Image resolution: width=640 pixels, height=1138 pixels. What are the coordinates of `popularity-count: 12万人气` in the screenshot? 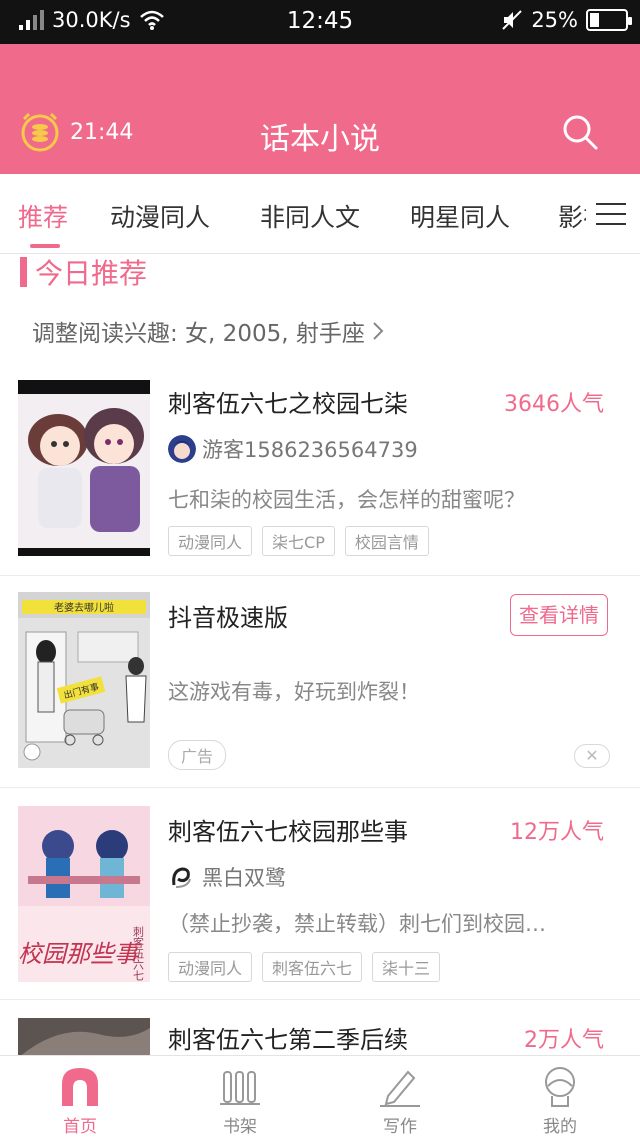 It's located at (557, 832).